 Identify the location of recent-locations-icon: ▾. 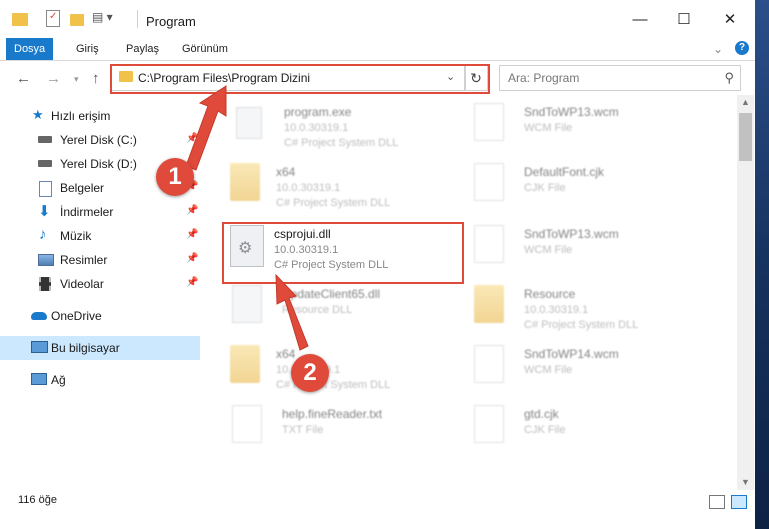
(76, 79).